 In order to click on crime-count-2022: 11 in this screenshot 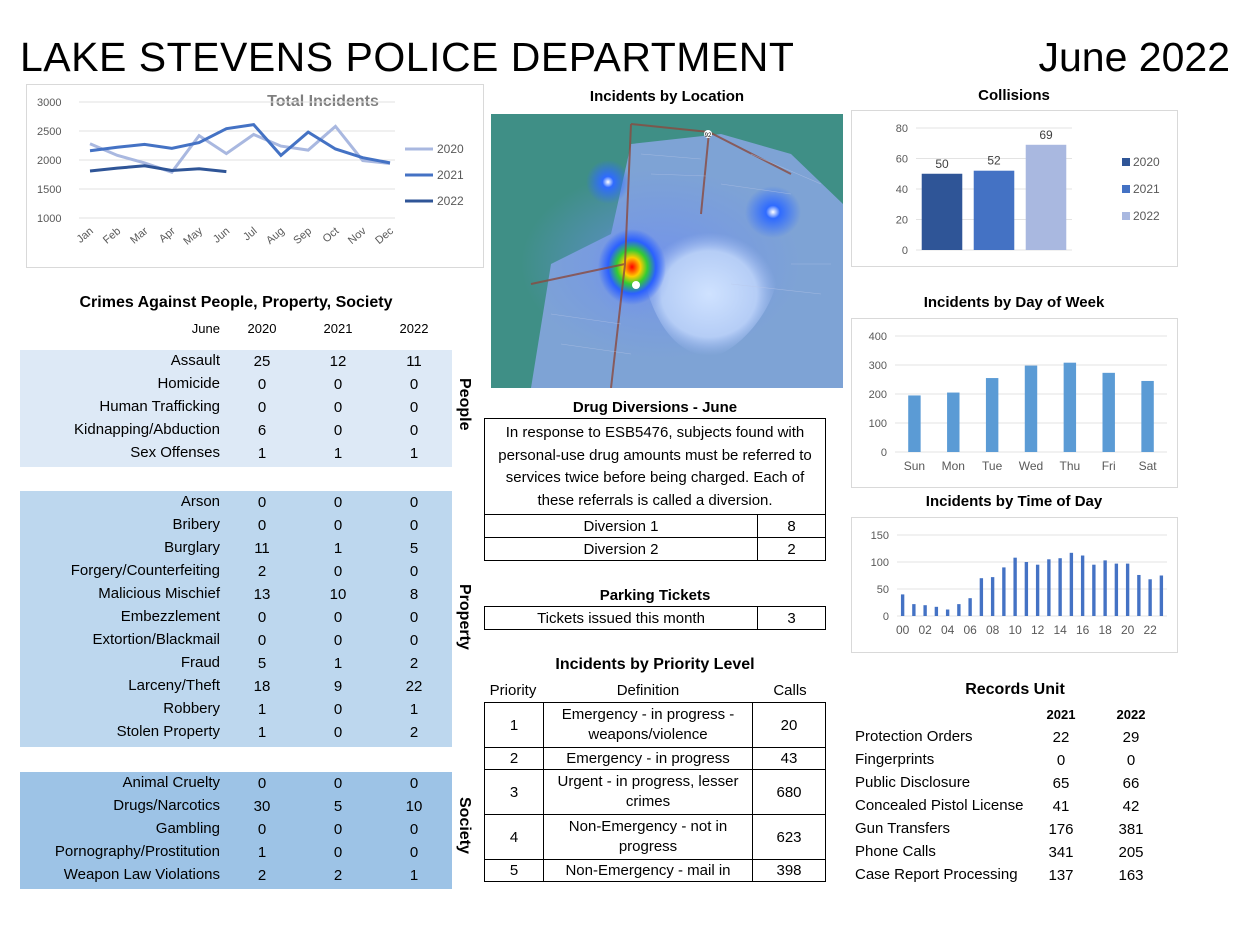, I will do `click(414, 361)`.